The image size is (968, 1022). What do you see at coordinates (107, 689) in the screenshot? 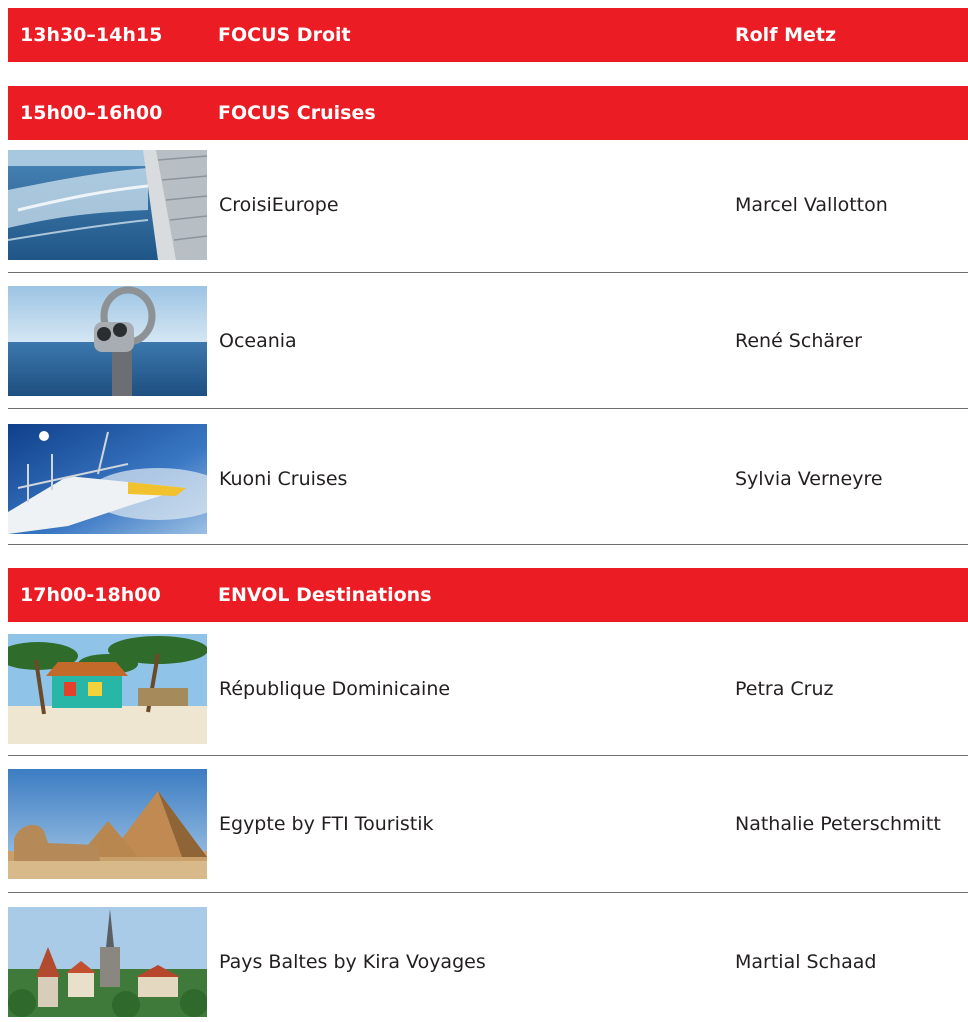
I see `beach-hut-palms-photo` at bounding box center [107, 689].